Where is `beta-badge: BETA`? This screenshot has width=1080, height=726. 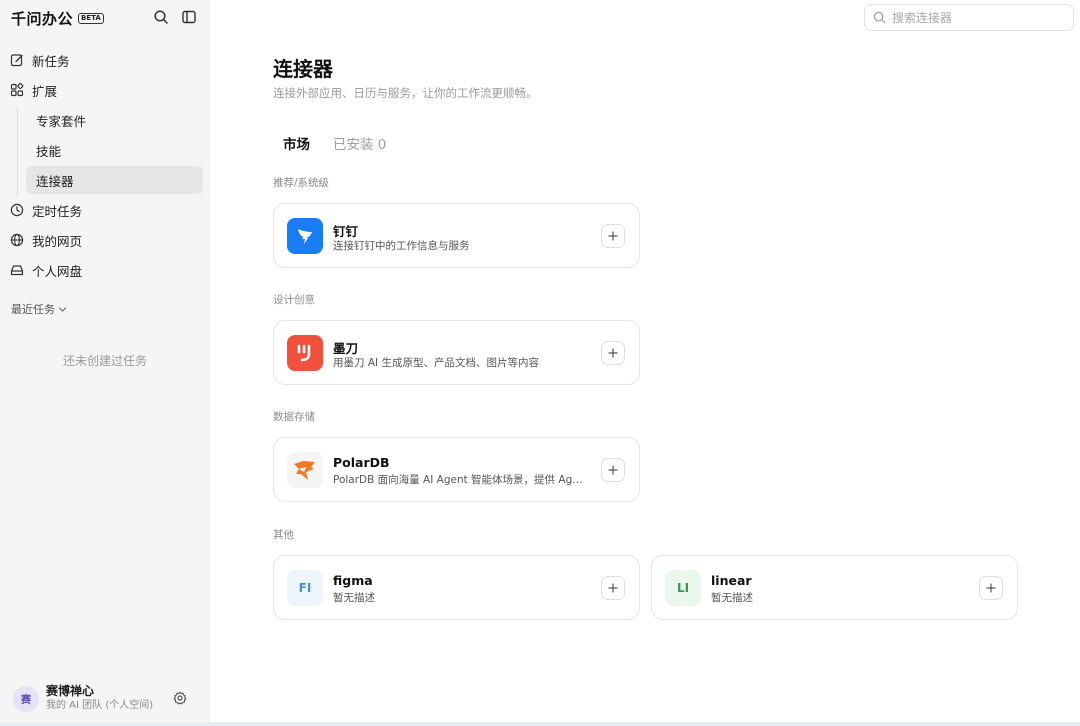
beta-badge: BETA is located at coordinates (91, 18).